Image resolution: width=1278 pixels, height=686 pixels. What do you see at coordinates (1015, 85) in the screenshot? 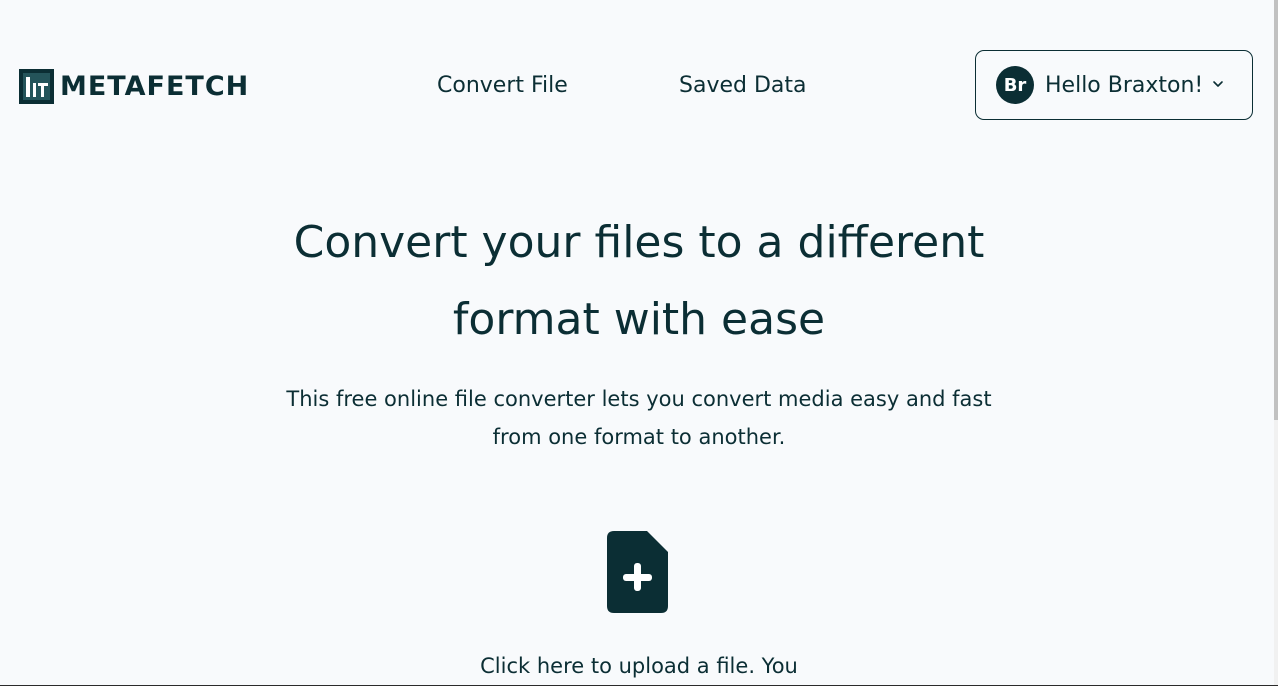
I see `avatar: Br` at bounding box center [1015, 85].